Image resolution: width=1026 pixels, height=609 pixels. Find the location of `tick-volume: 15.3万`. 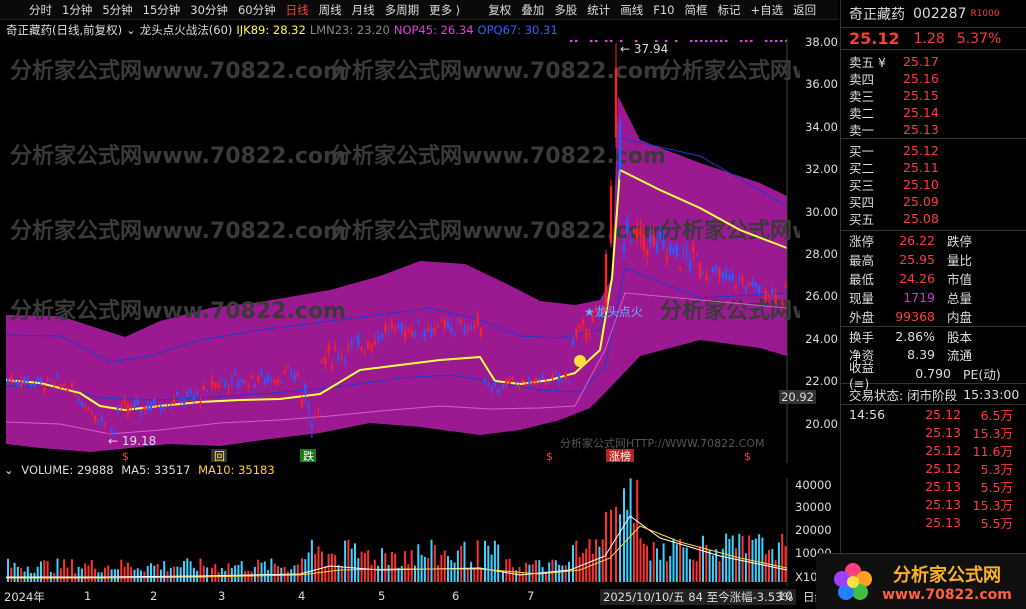

tick-volume: 15.3万 is located at coordinates (992, 505).